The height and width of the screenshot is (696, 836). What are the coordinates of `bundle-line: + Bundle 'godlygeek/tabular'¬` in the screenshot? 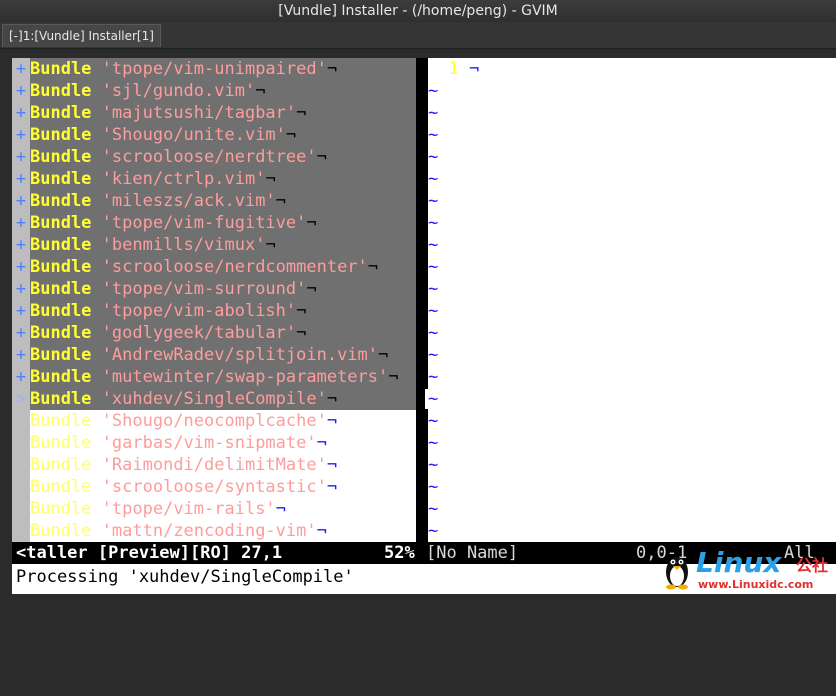 It's located at (214, 333).